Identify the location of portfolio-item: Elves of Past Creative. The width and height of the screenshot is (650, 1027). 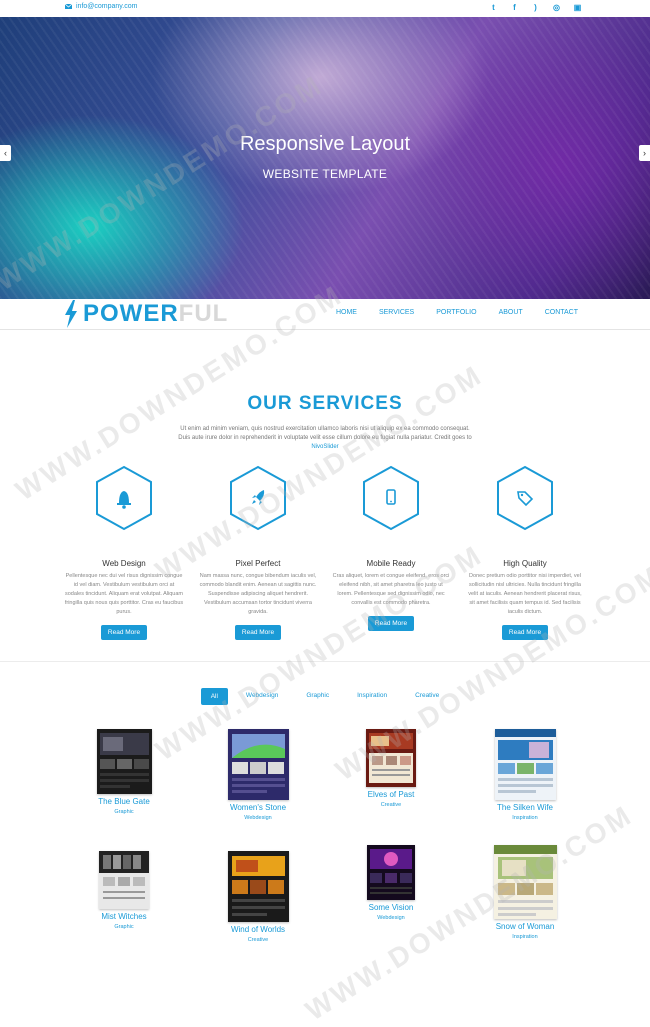
(391, 768).